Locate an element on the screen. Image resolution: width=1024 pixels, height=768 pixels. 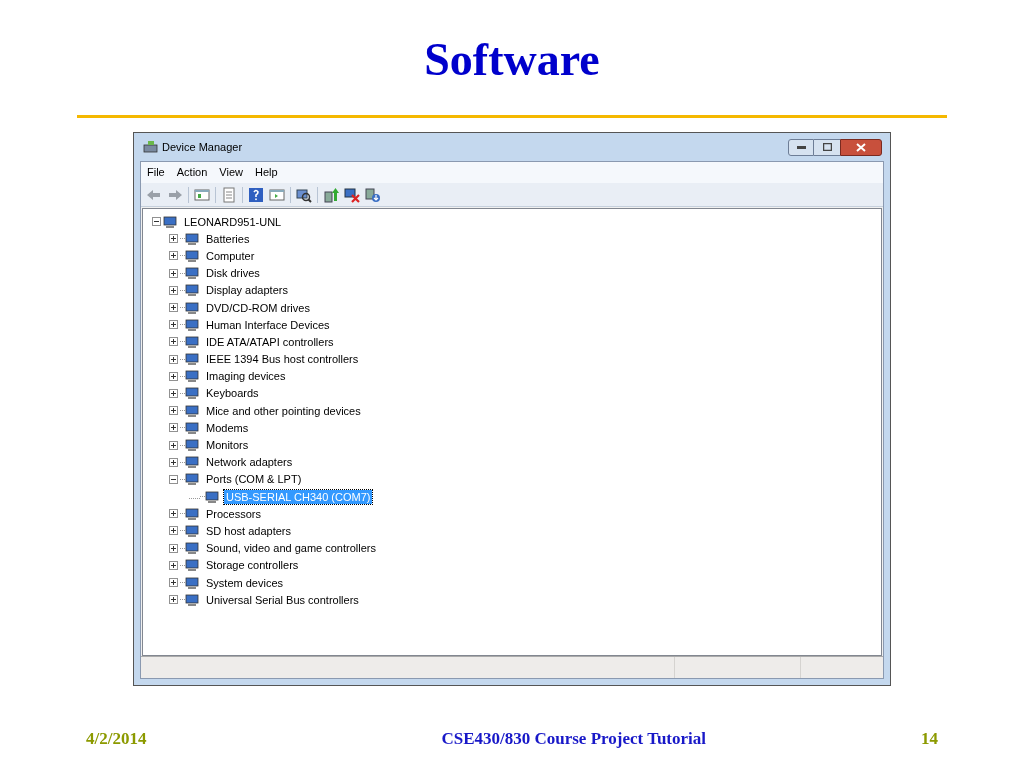
minimize-icon is located at coordinates (801, 147).